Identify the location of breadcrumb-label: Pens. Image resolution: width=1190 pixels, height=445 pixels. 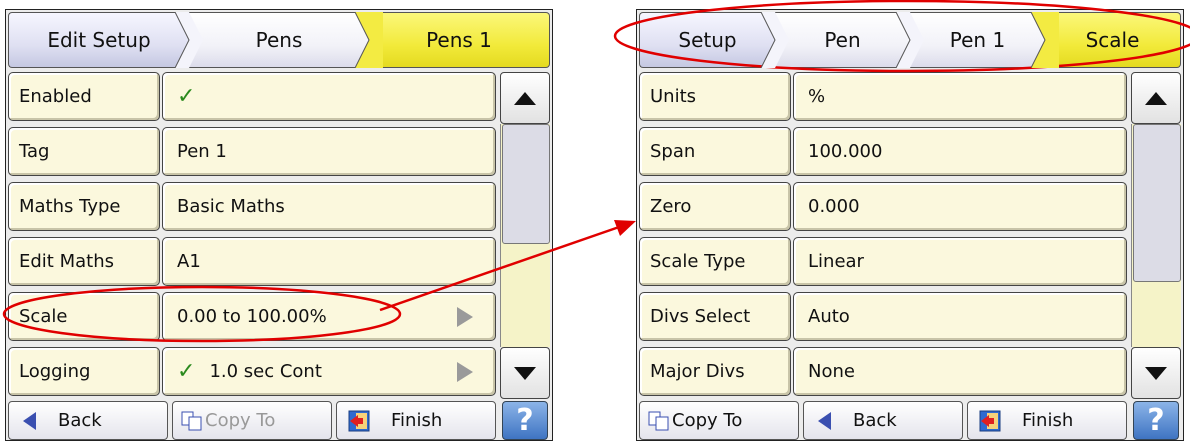
(279, 40).